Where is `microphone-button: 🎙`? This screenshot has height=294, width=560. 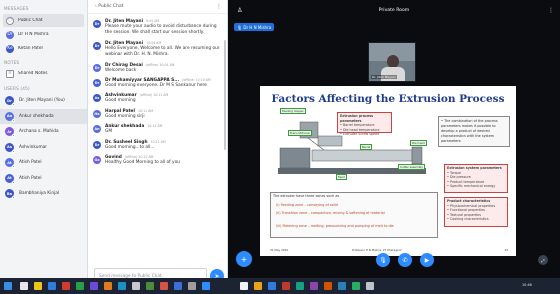 microphone-button: 🎙 is located at coordinates (383, 260).